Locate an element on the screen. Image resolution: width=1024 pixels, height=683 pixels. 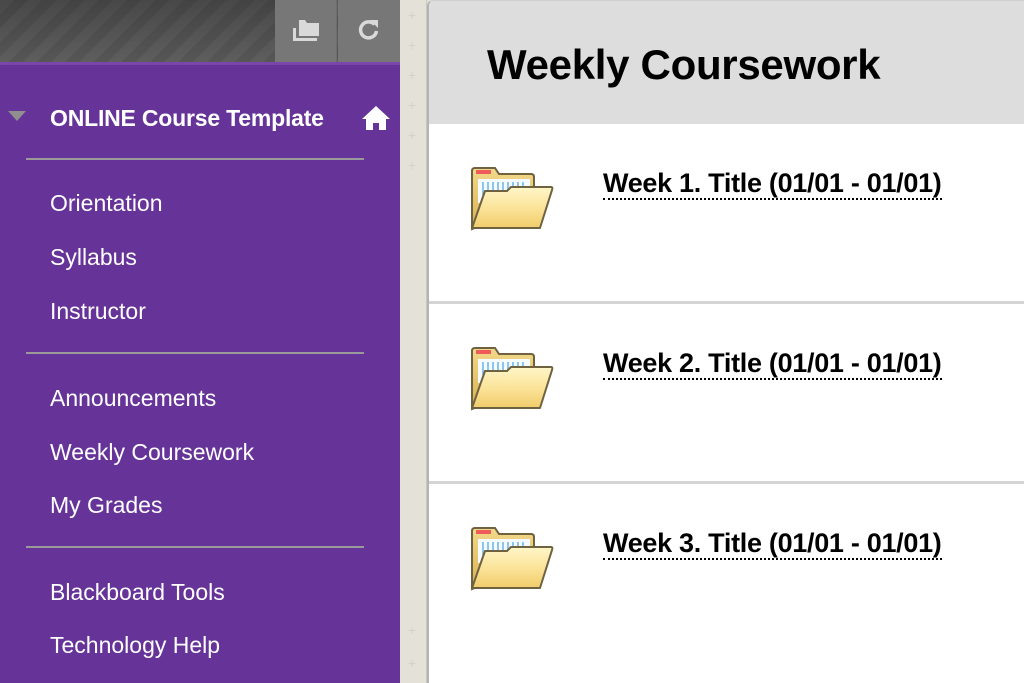
course-title: ONLINE Course Template is located at coordinates (187, 118).